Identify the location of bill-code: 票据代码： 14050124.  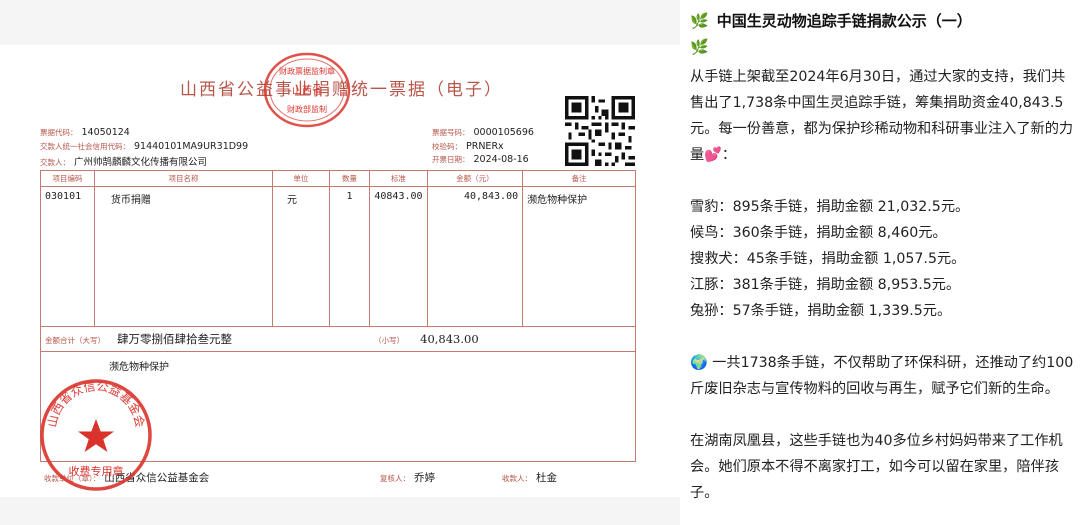
(85, 132).